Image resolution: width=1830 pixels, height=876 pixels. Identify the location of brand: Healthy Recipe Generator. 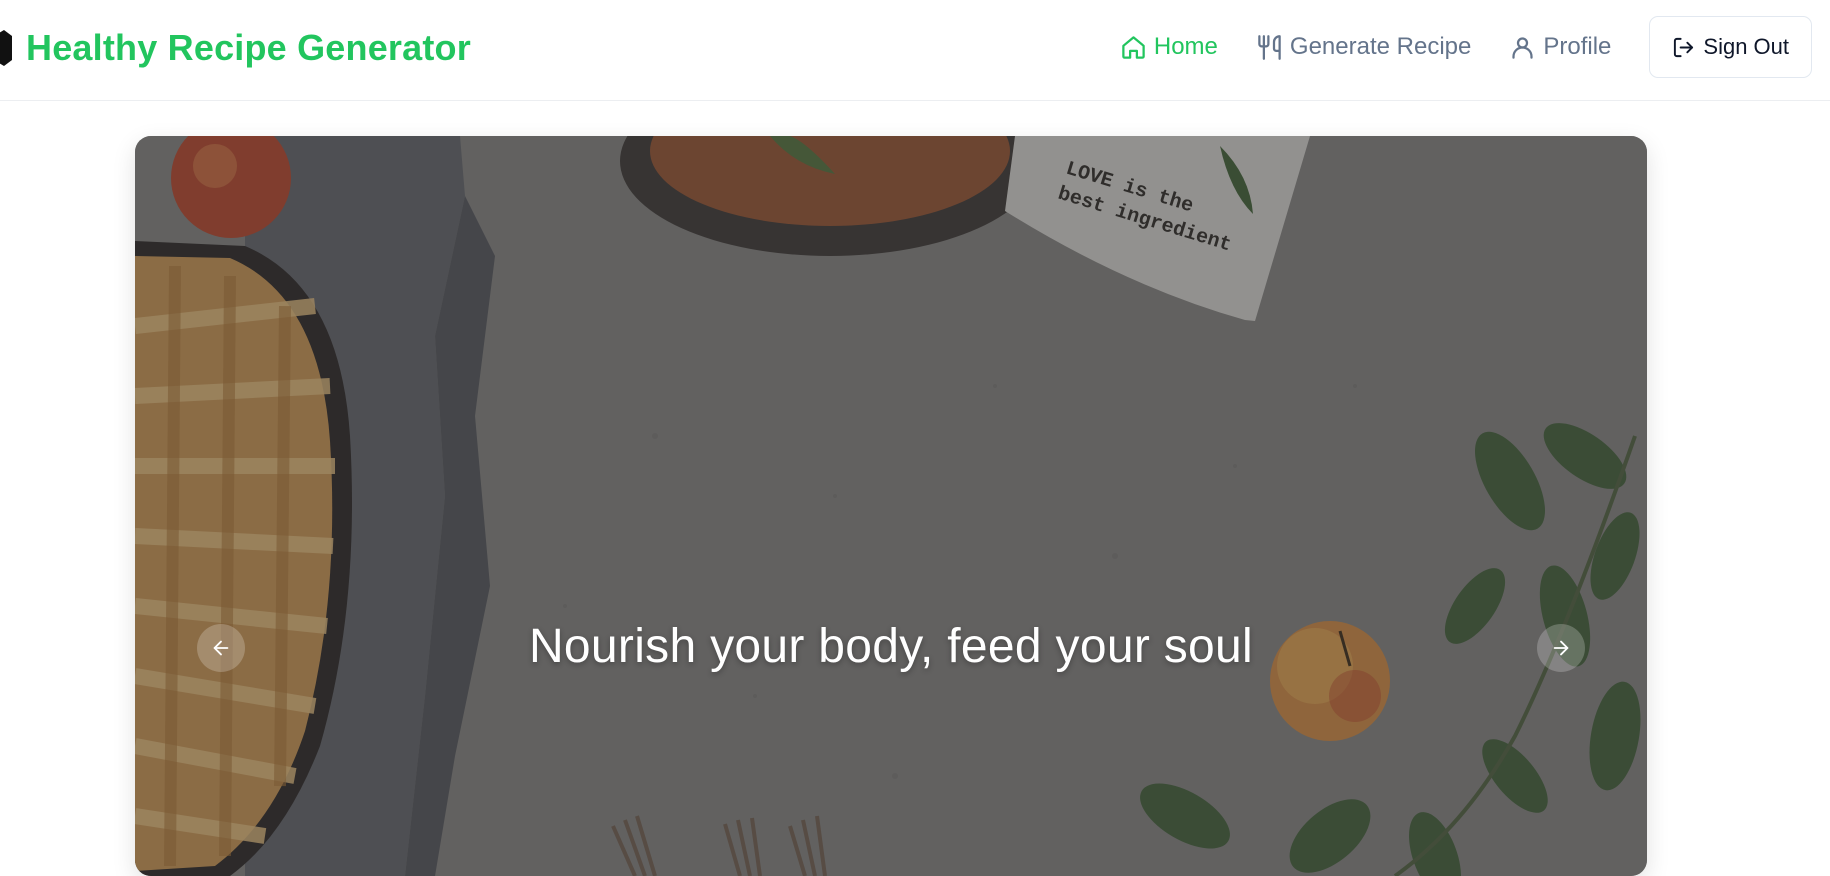
(235, 48).